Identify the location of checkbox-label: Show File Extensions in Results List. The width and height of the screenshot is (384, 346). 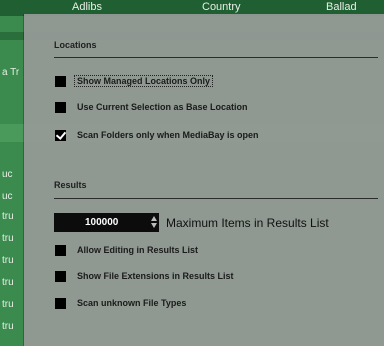
(155, 276).